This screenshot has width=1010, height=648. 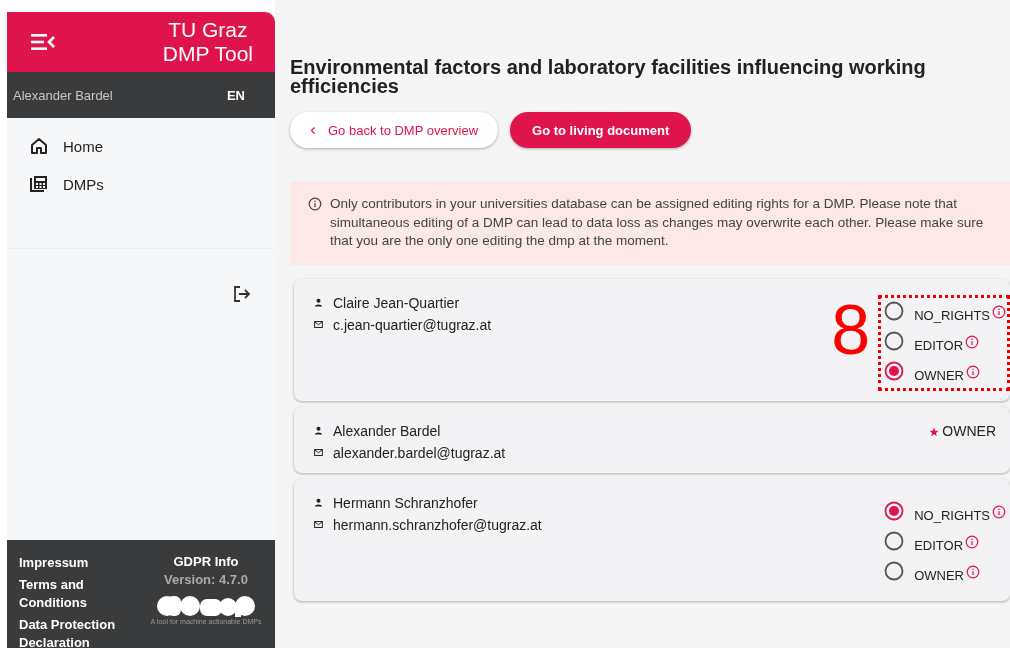 I want to click on menu-icon, so click(x=43, y=42).